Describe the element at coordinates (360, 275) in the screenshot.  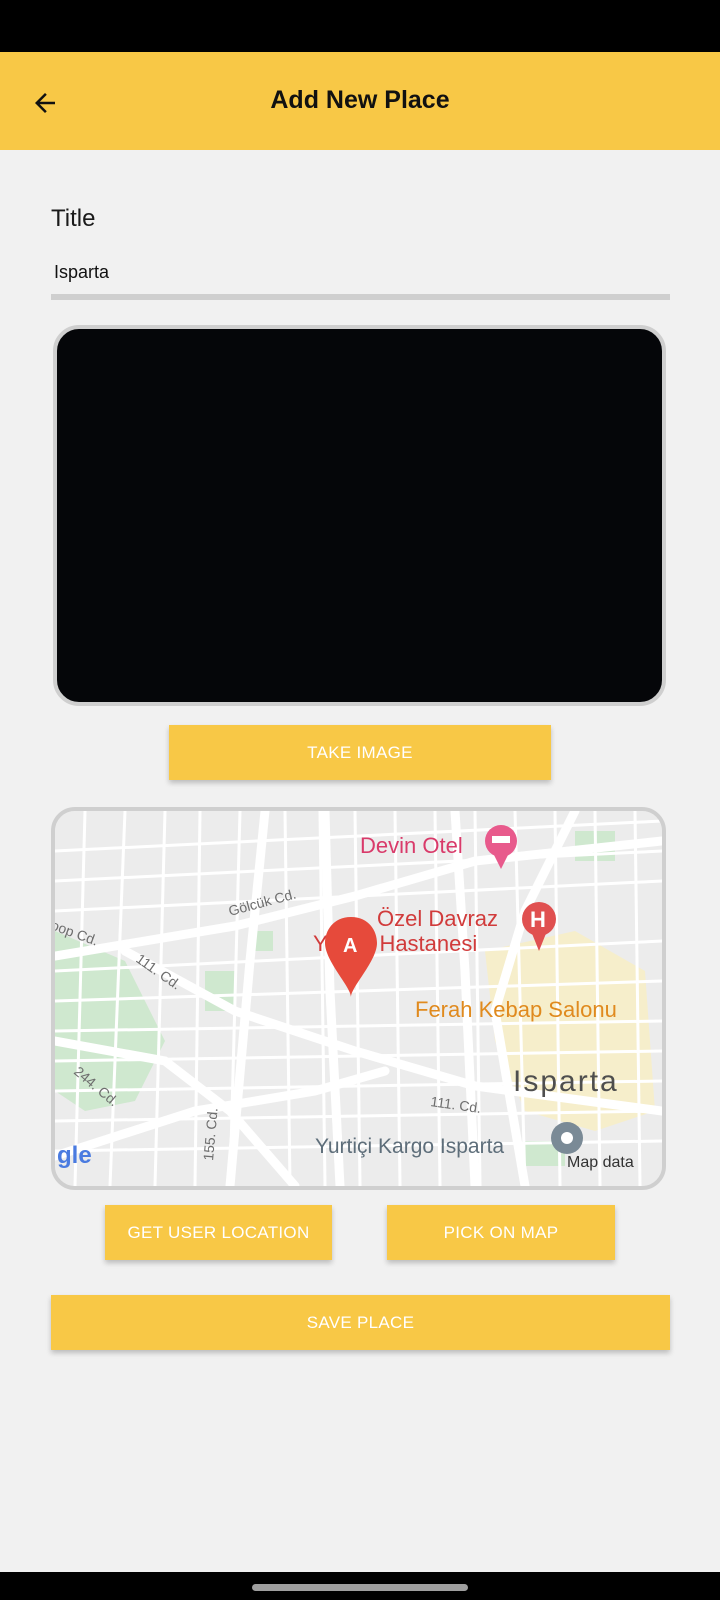
I see `title-input` at that location.